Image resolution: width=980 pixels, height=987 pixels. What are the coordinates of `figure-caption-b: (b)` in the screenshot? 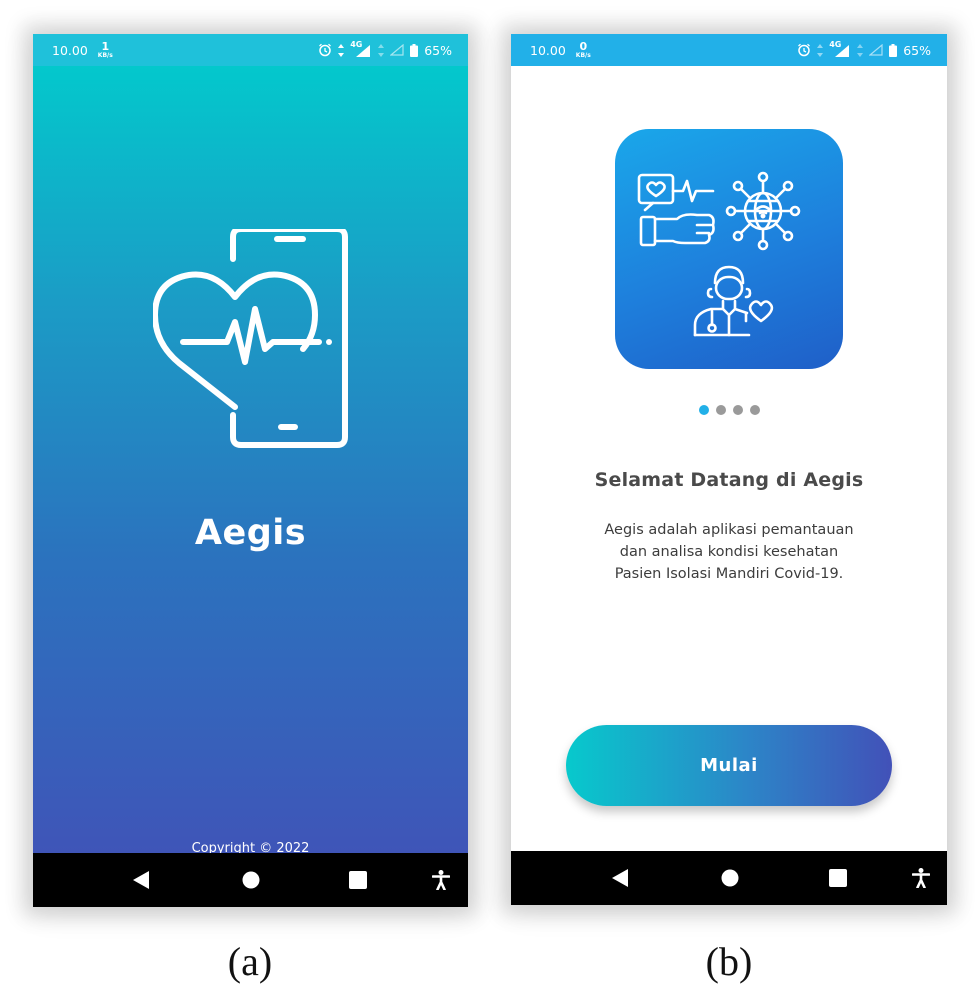 It's located at (729, 961).